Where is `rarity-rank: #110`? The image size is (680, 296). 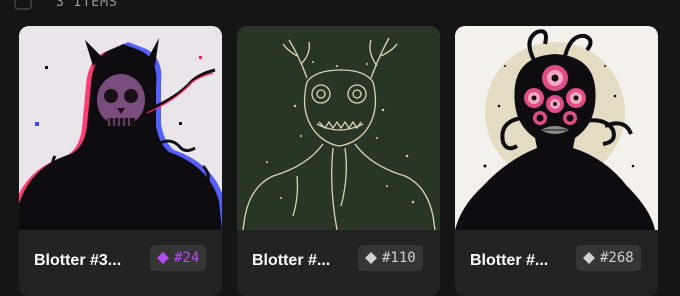
rarity-rank: #110 is located at coordinates (399, 258).